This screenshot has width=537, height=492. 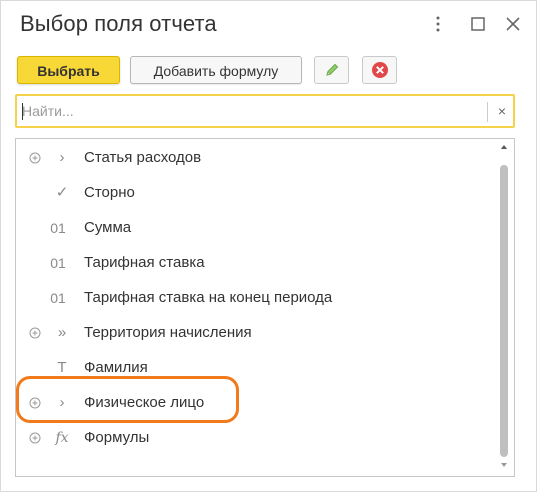 What do you see at coordinates (256, 228) in the screenshot?
I see `list-item: 01 Сумма` at bounding box center [256, 228].